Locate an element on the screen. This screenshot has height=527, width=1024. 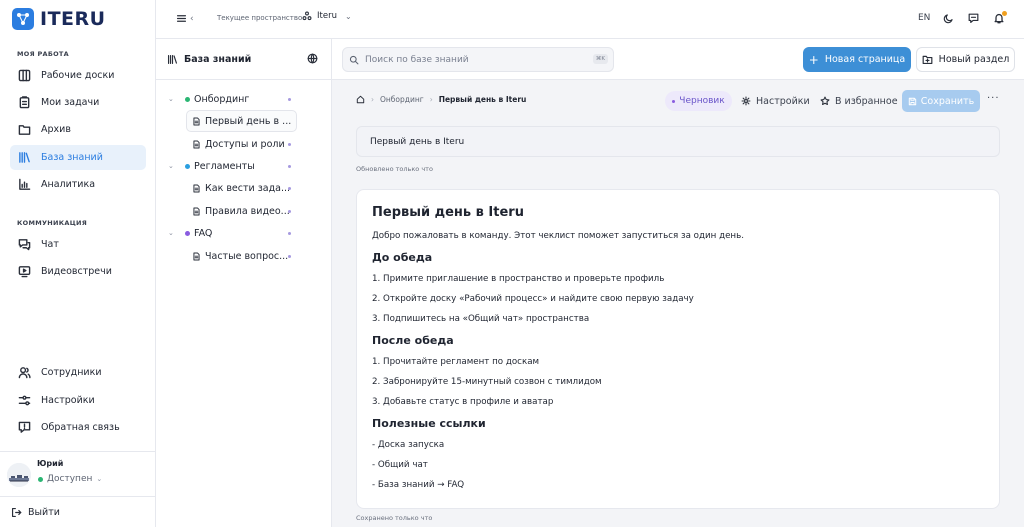
logo-icon is located at coordinates (23, 19).